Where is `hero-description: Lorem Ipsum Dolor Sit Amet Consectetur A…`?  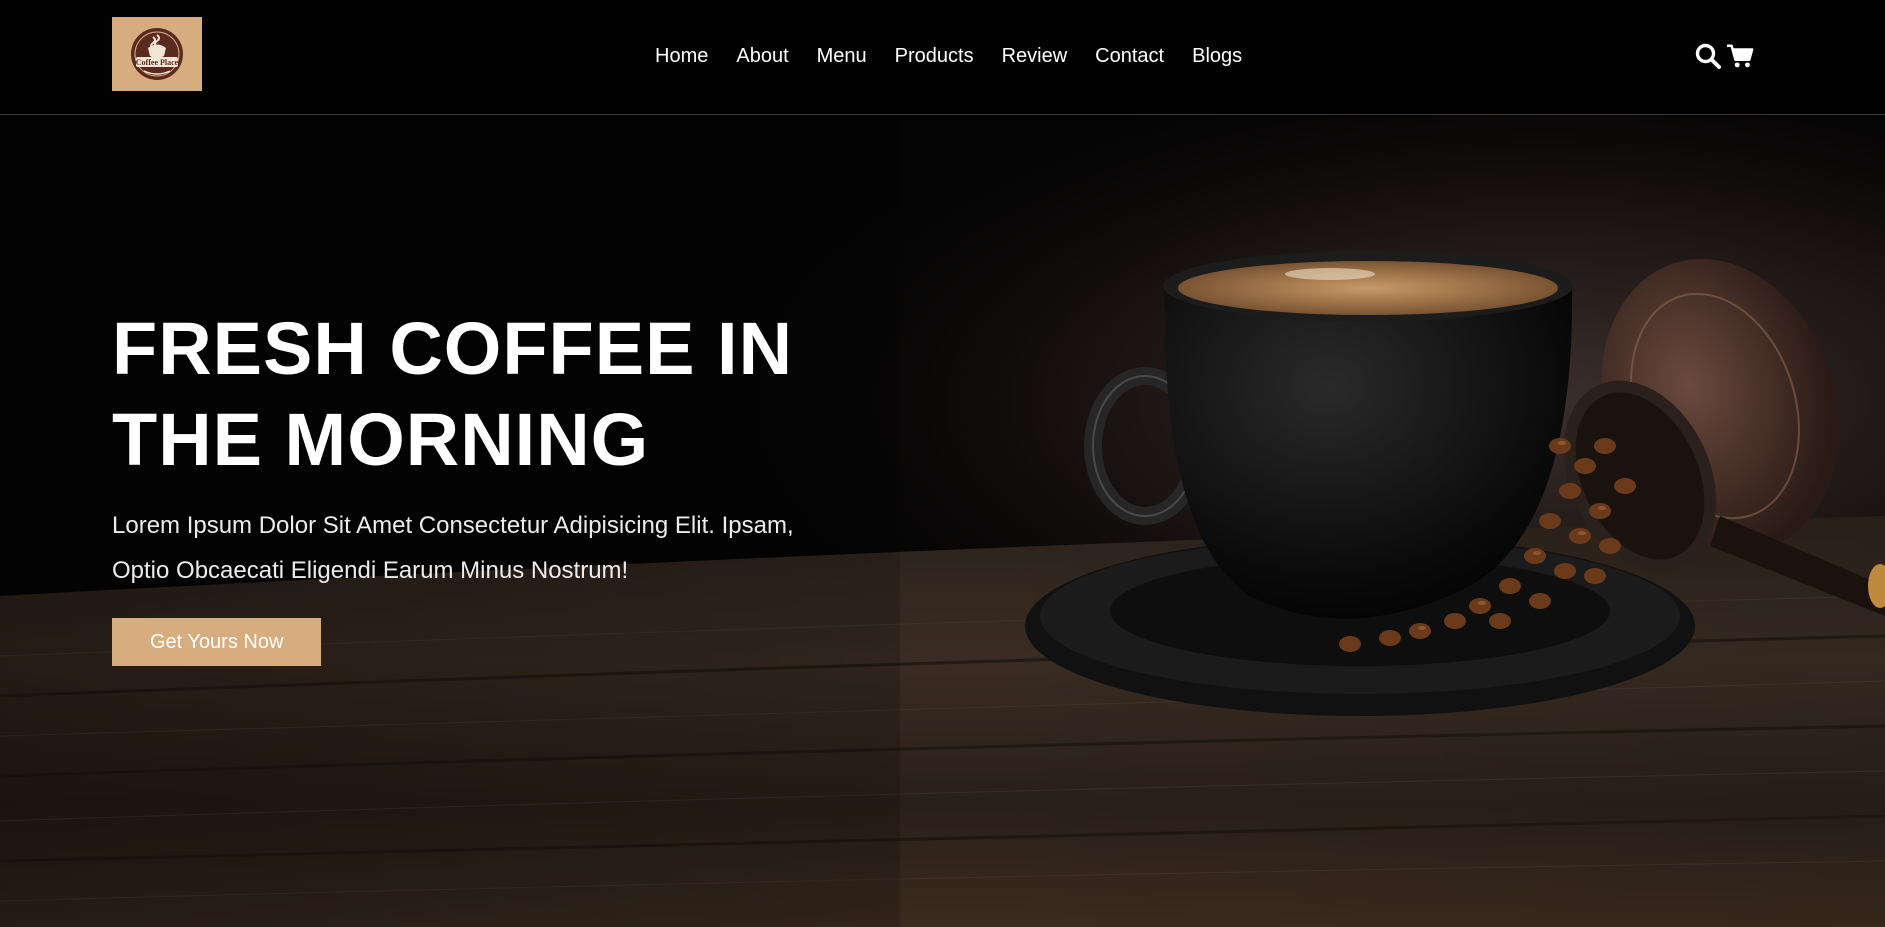
hero-description: Lorem Ipsum Dolor Sit Amet Consectetur A… is located at coordinates (453, 548).